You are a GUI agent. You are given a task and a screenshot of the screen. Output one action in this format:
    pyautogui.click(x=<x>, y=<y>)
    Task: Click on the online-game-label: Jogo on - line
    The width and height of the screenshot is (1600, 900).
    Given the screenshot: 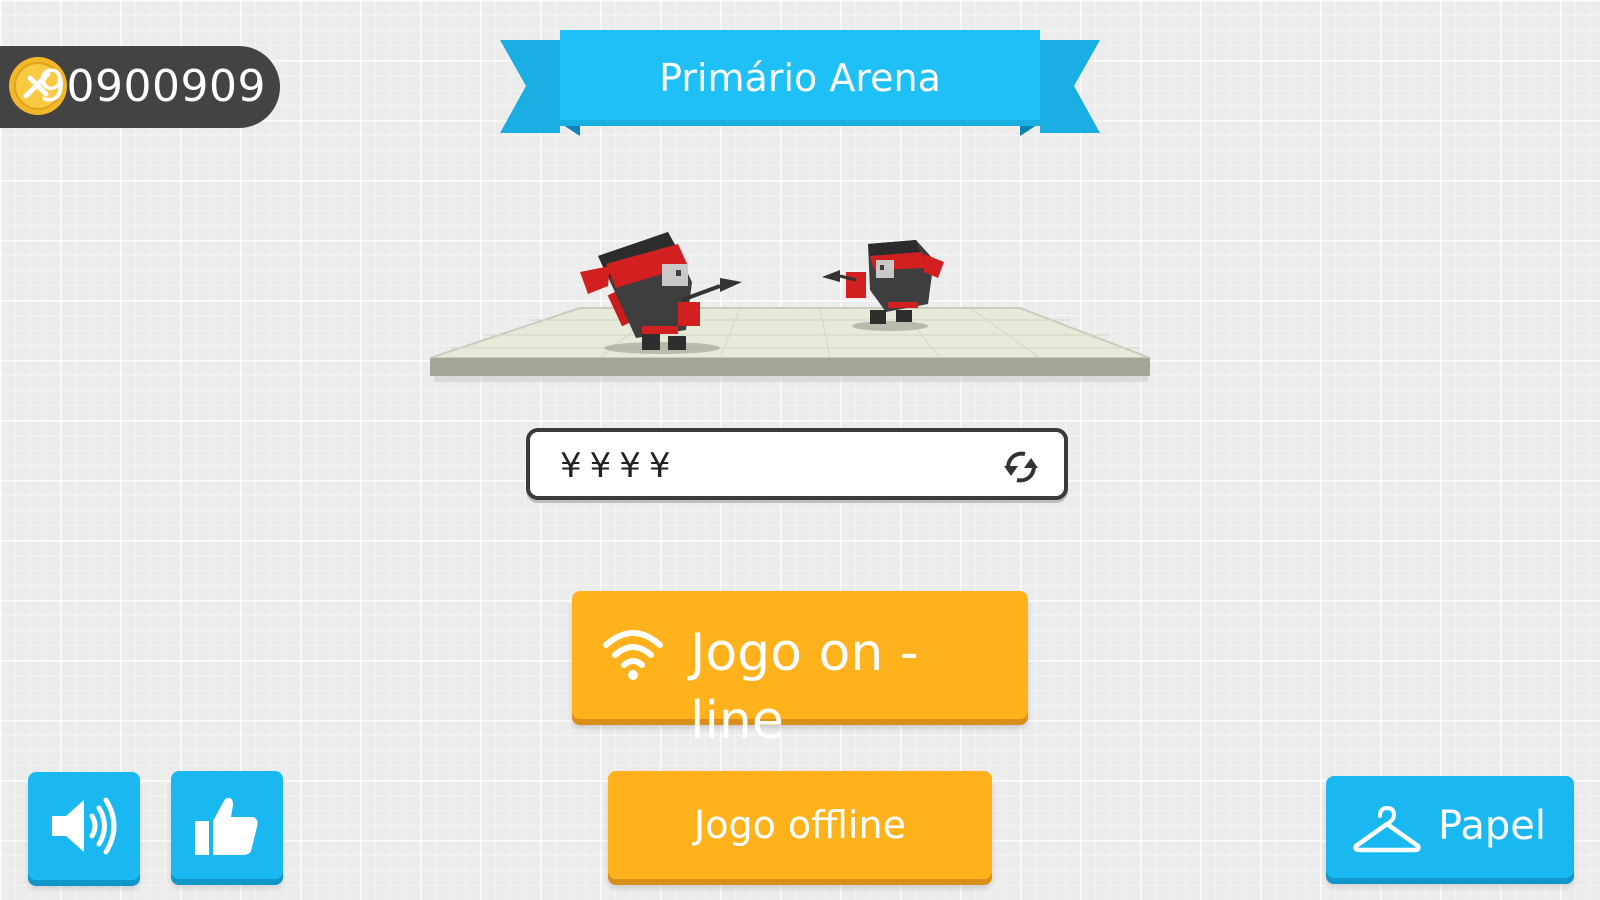 What is the action you would take?
    pyautogui.click(x=804, y=687)
    